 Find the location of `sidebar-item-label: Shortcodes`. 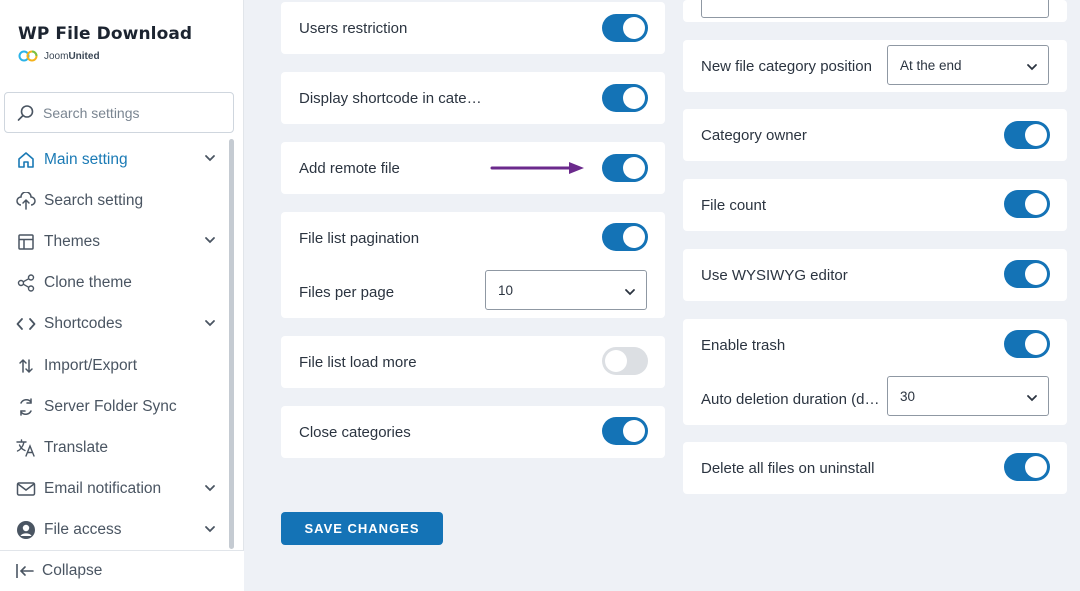

sidebar-item-label: Shortcodes is located at coordinates (83, 324).